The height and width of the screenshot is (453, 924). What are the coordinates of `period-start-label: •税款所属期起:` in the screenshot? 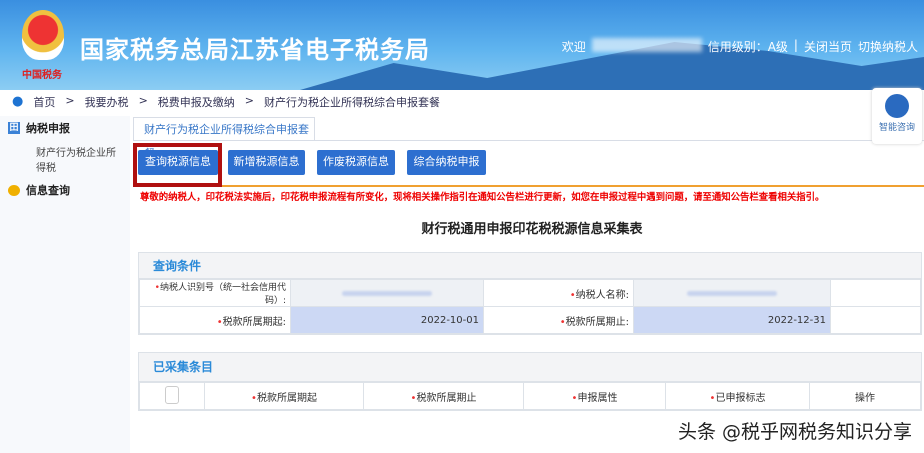 It's located at (215, 320).